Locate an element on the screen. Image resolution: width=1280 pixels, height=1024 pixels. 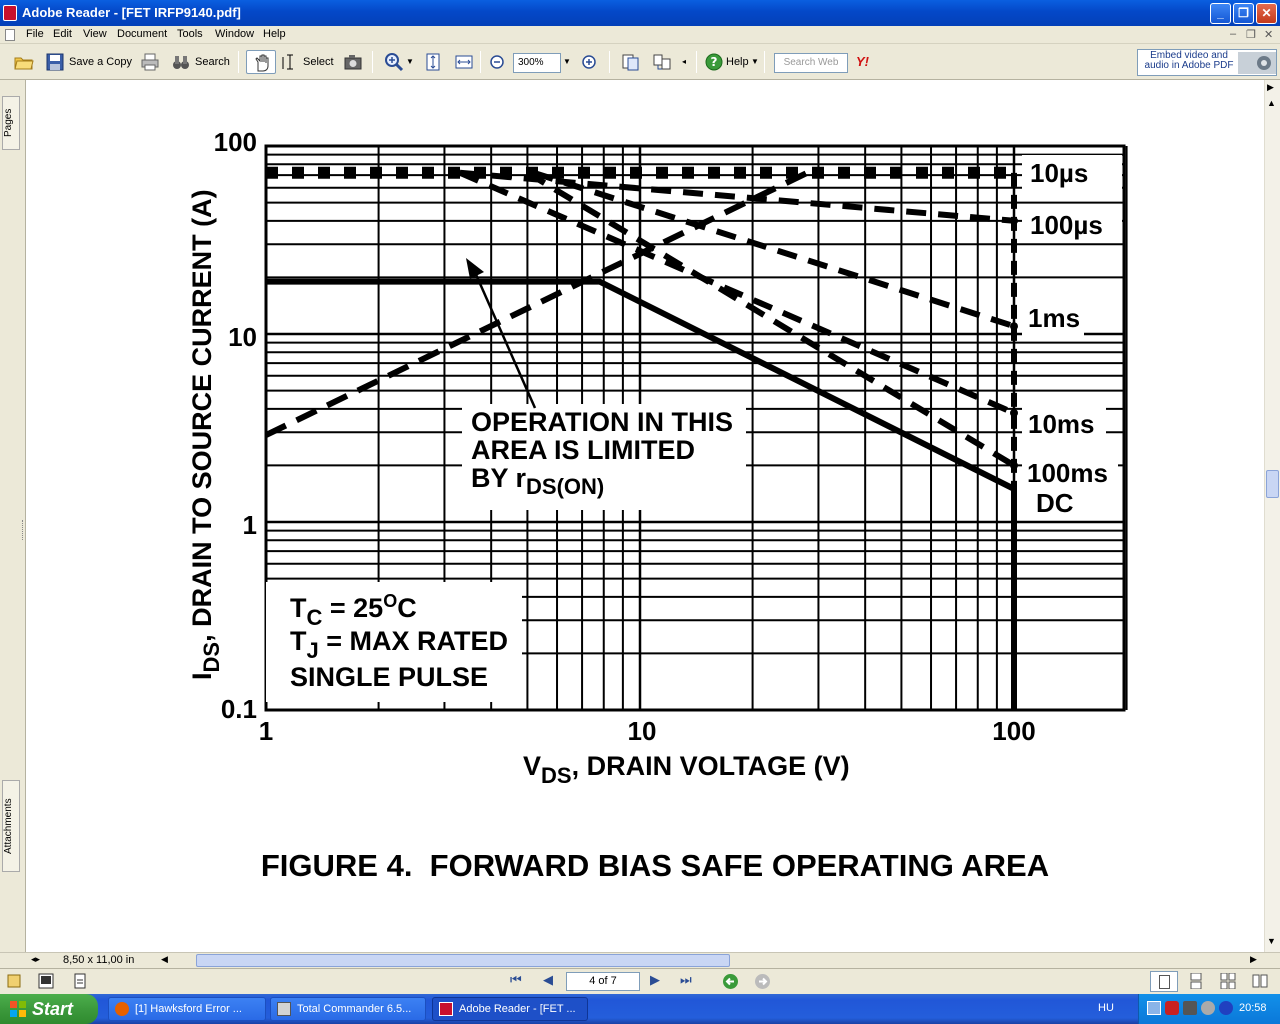
series-line-rdson is located at coordinates (536, 304).